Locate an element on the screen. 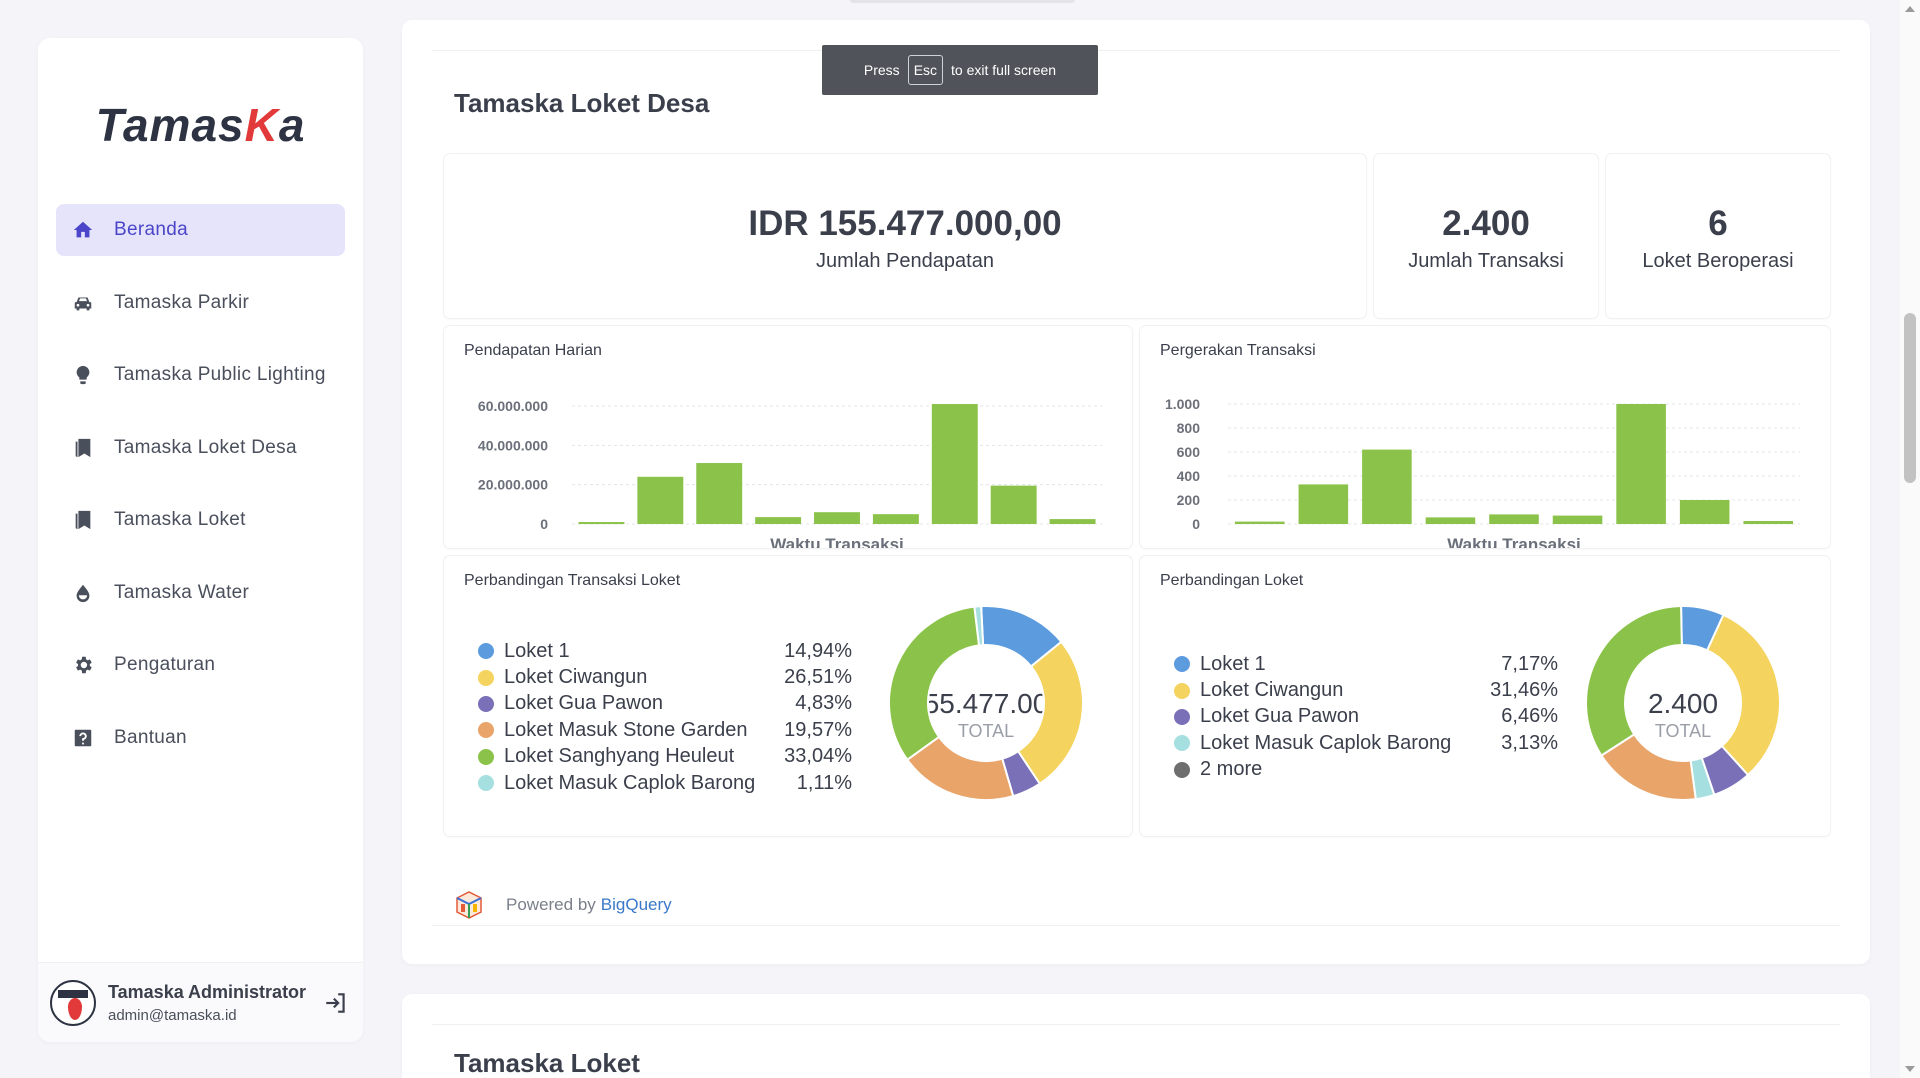 The height and width of the screenshot is (1078, 1920). sidebar-item-label: Tamaska Public Lighting is located at coordinates (220, 374).